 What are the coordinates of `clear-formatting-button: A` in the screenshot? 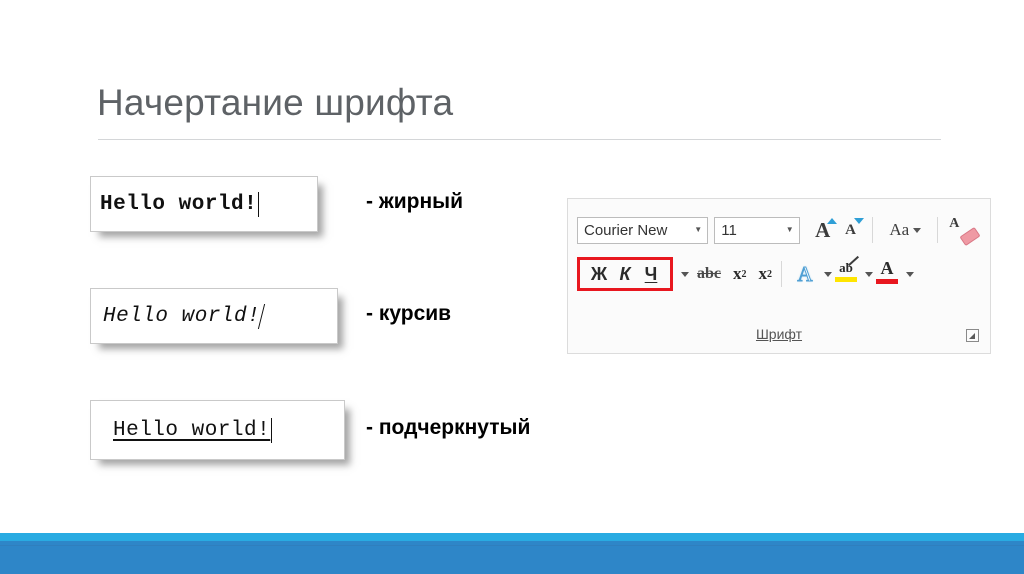 It's located at (964, 231).